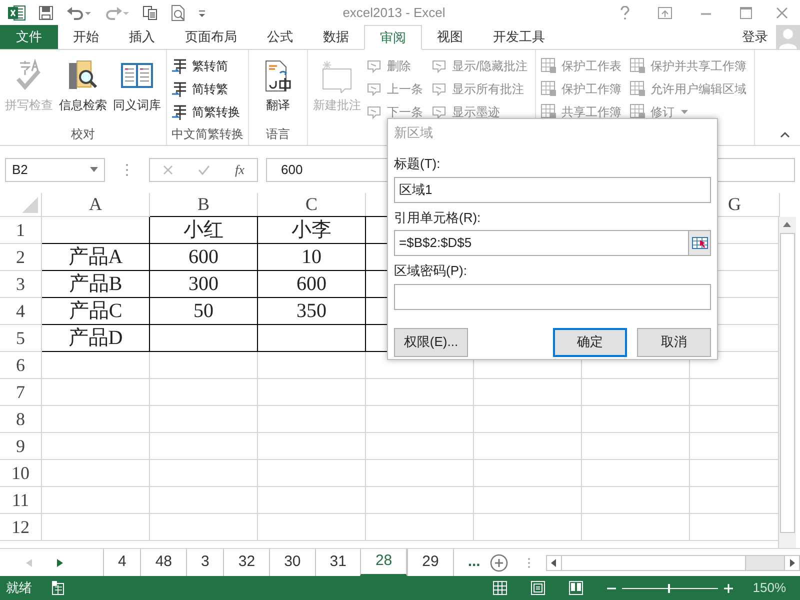  What do you see at coordinates (590, 342) in the screenshot?
I see `dialog-button: 确定` at bounding box center [590, 342].